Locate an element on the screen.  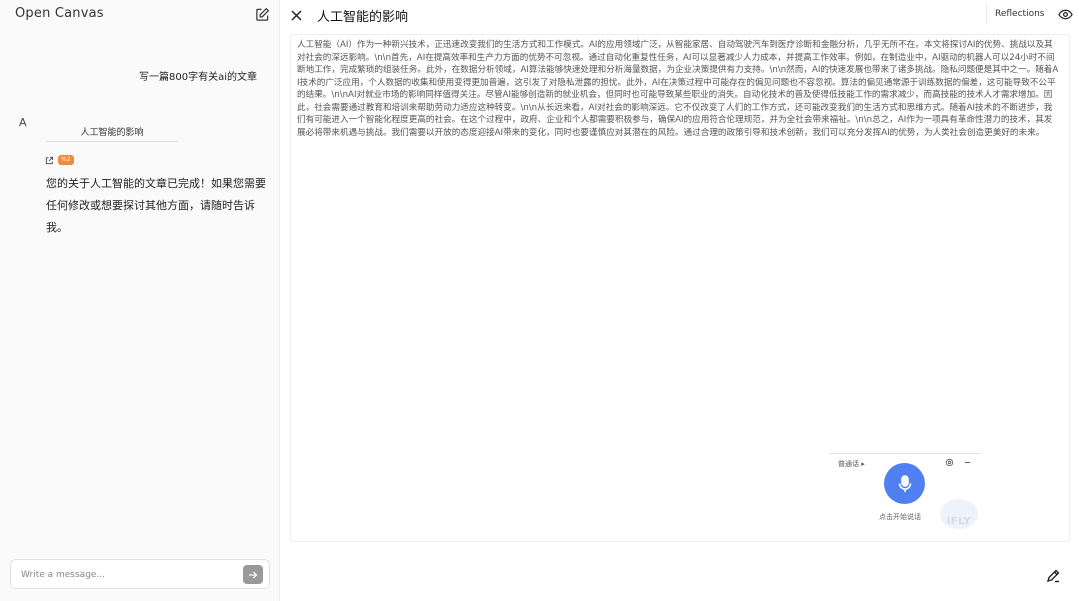
view-toggle-button is located at coordinates (1065, 14).